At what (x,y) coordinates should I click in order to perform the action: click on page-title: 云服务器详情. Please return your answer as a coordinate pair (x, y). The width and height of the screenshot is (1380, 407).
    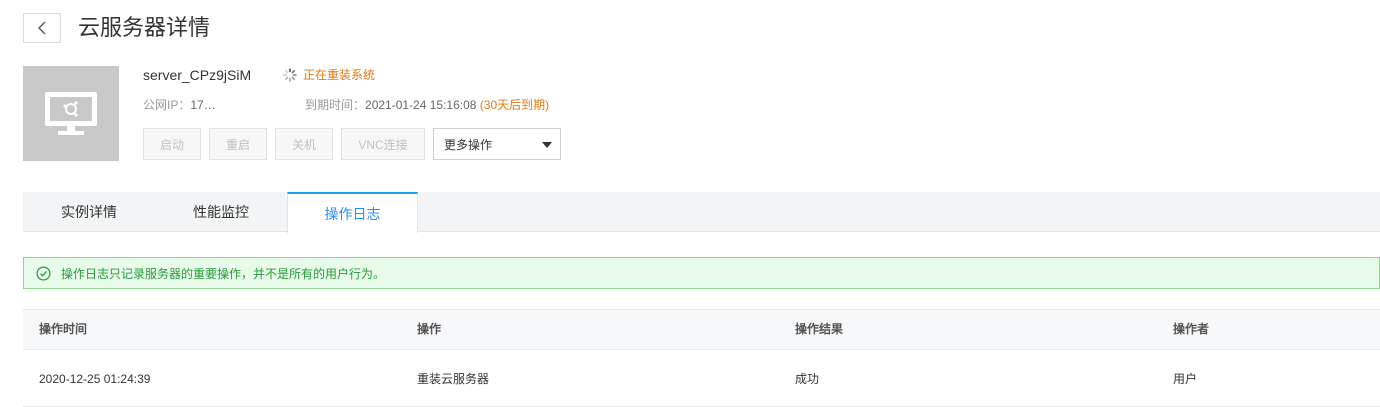
    Looking at the image, I should click on (144, 27).